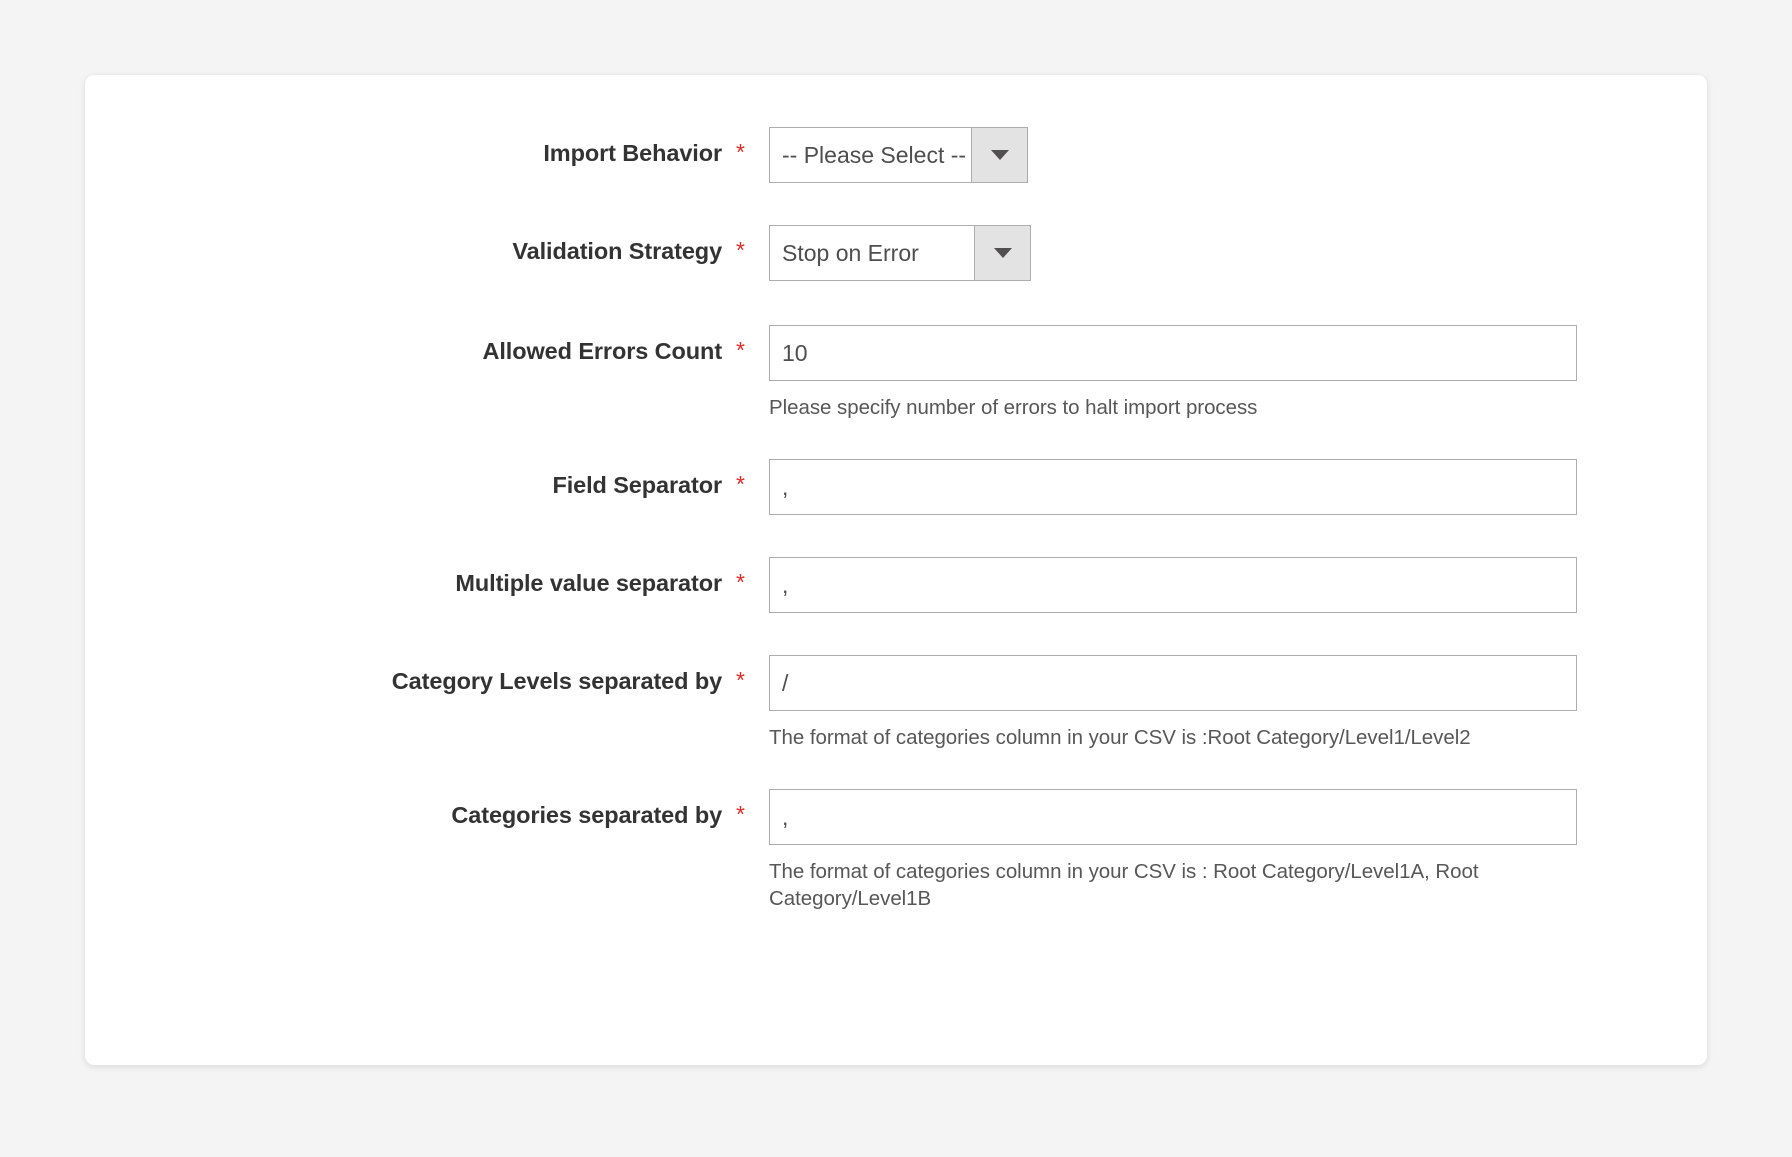 The width and height of the screenshot is (1792, 1157). I want to click on field-row-multiple-value-separator: Multiple value separator *, so click(896, 585).